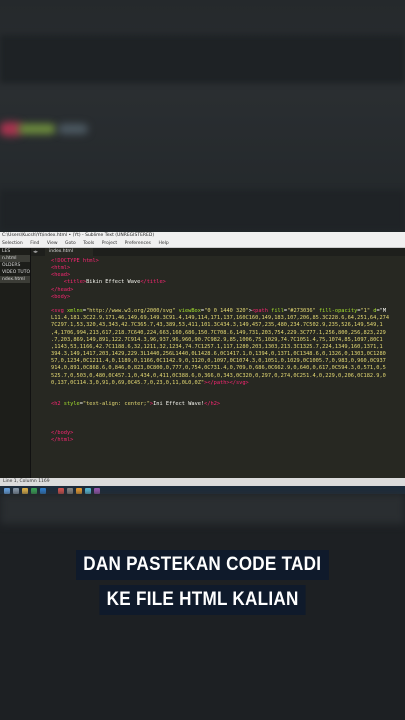 This screenshot has width=405, height=720. I want to click on menu-item-goto: Goto, so click(70, 243).